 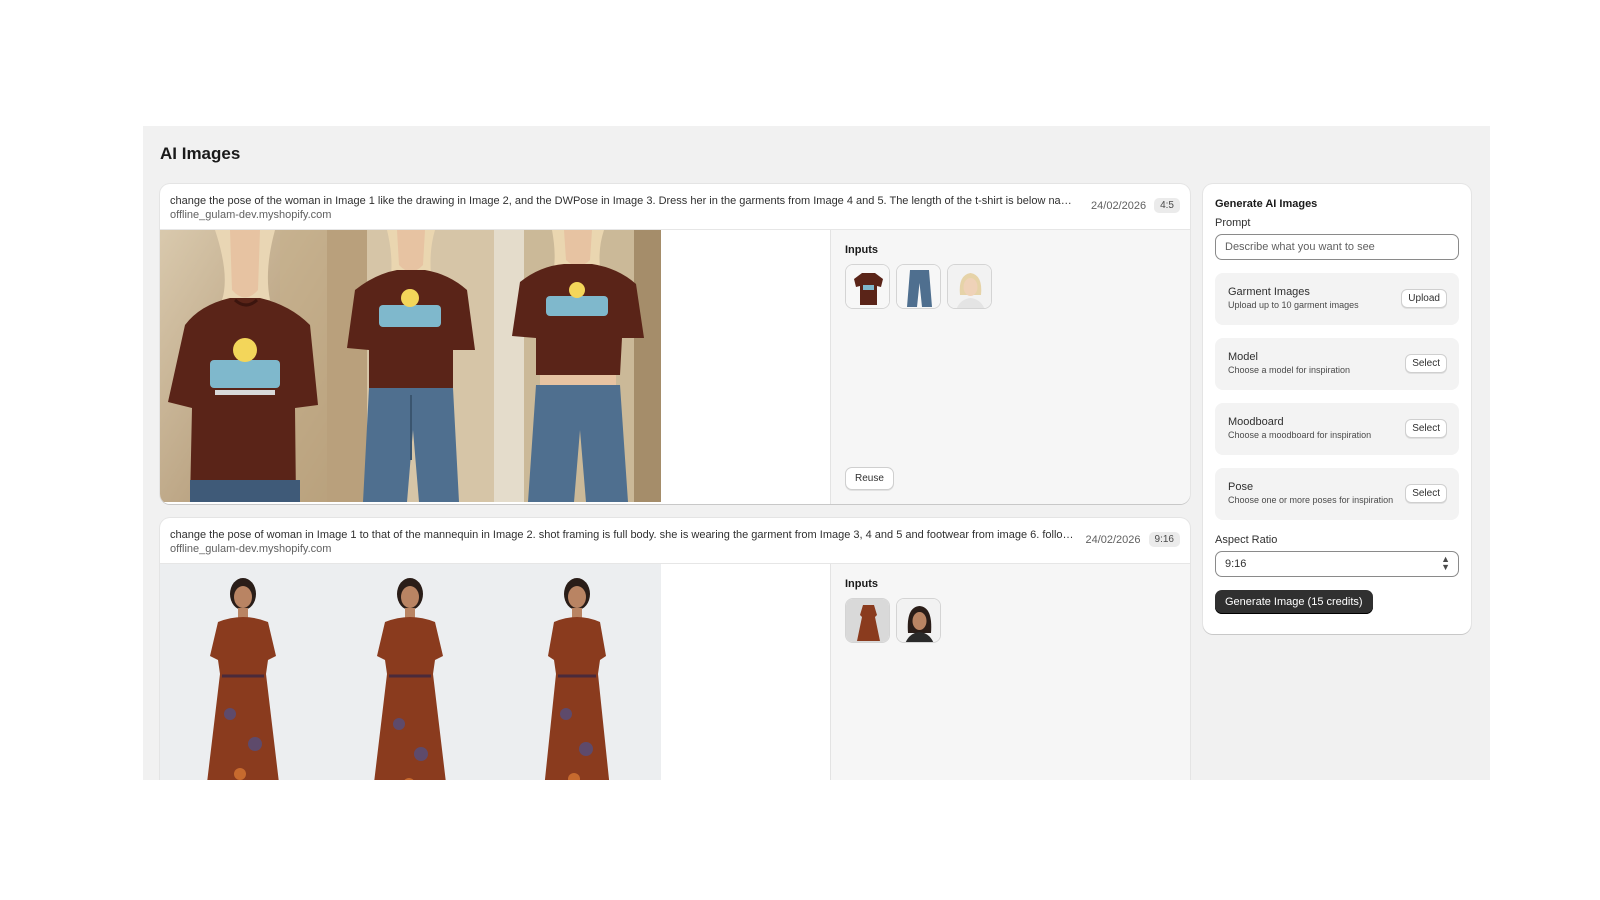 I want to click on prompt-label: Prompt, so click(x=1233, y=223).